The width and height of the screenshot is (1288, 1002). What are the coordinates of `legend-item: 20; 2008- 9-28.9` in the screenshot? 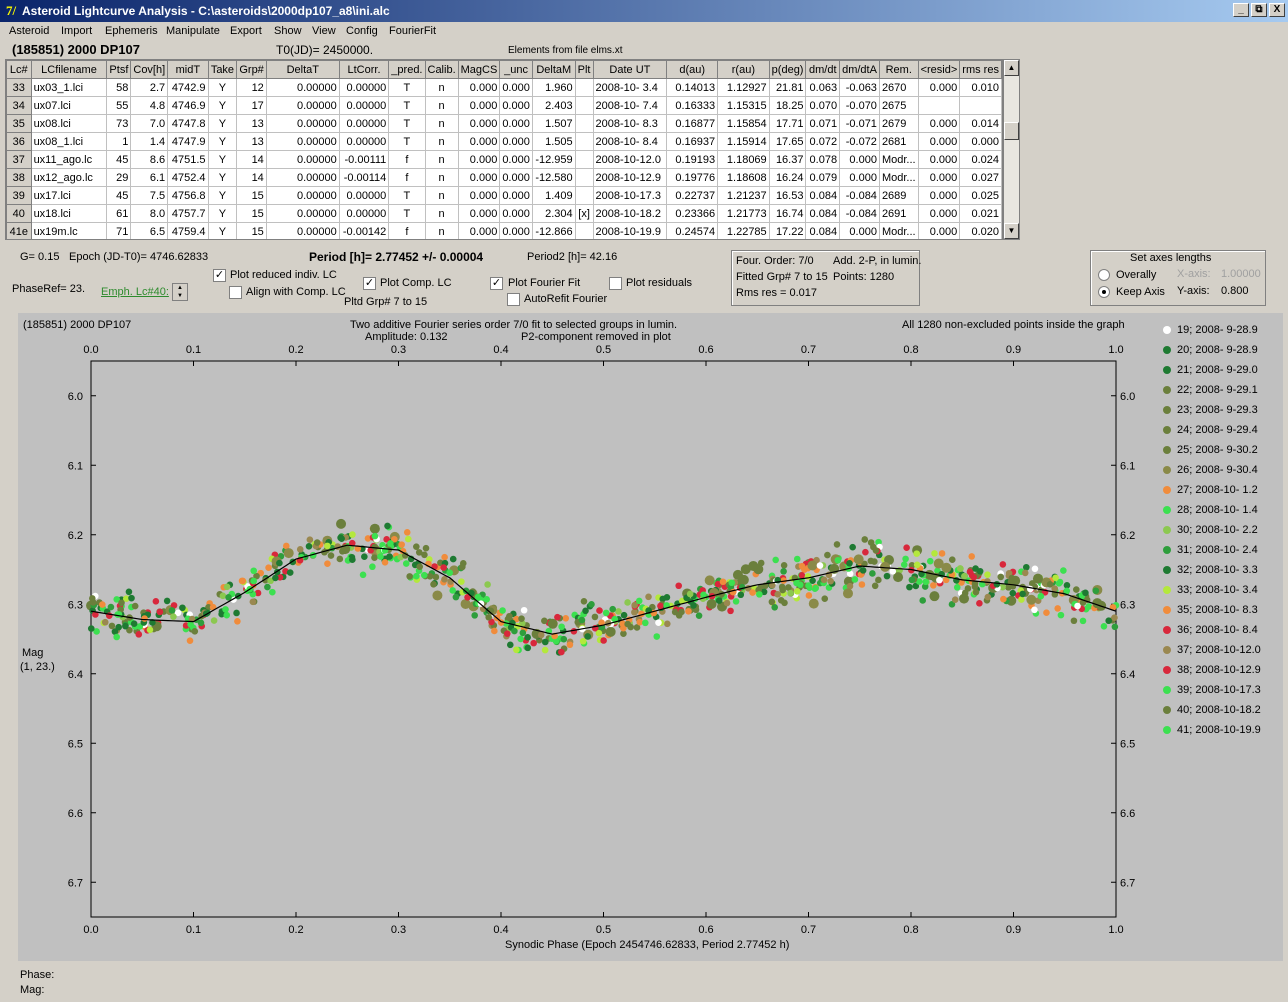 It's located at (1207, 350).